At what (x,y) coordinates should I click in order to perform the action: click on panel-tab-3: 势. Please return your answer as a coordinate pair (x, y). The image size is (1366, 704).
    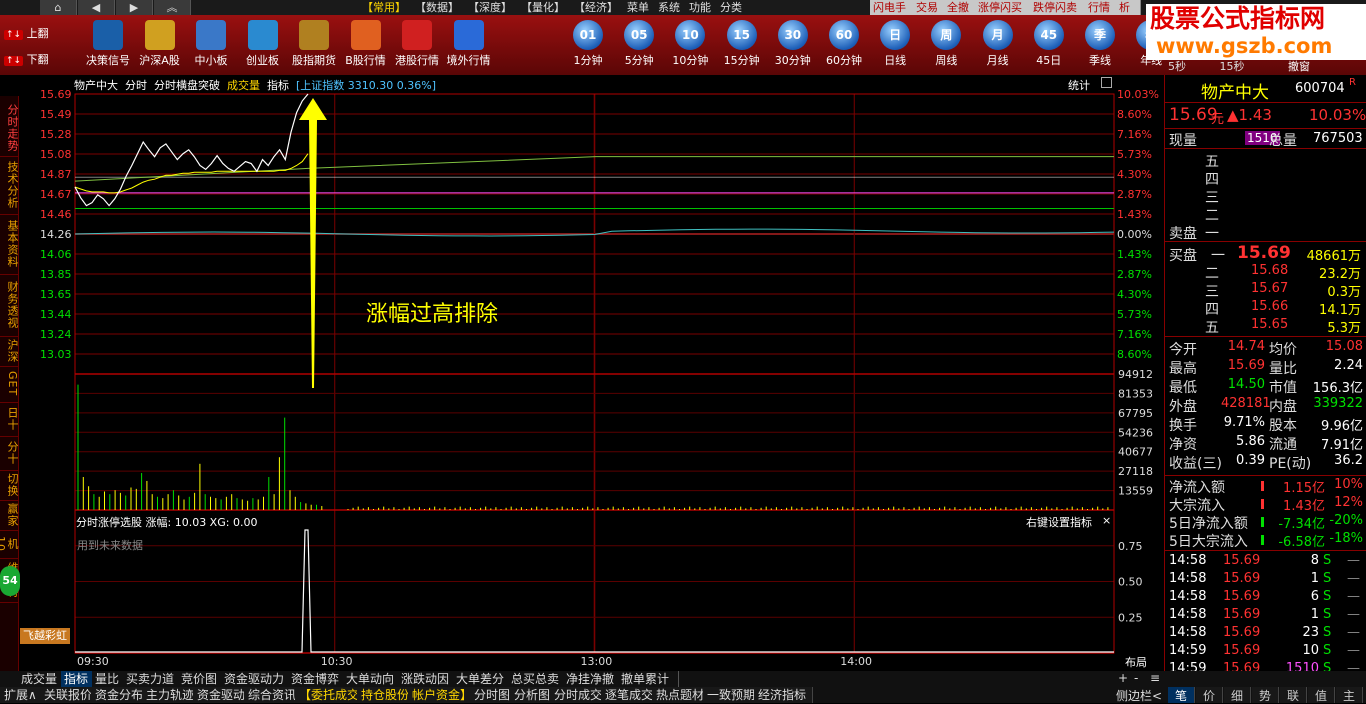
    Looking at the image, I should click on (1265, 695).